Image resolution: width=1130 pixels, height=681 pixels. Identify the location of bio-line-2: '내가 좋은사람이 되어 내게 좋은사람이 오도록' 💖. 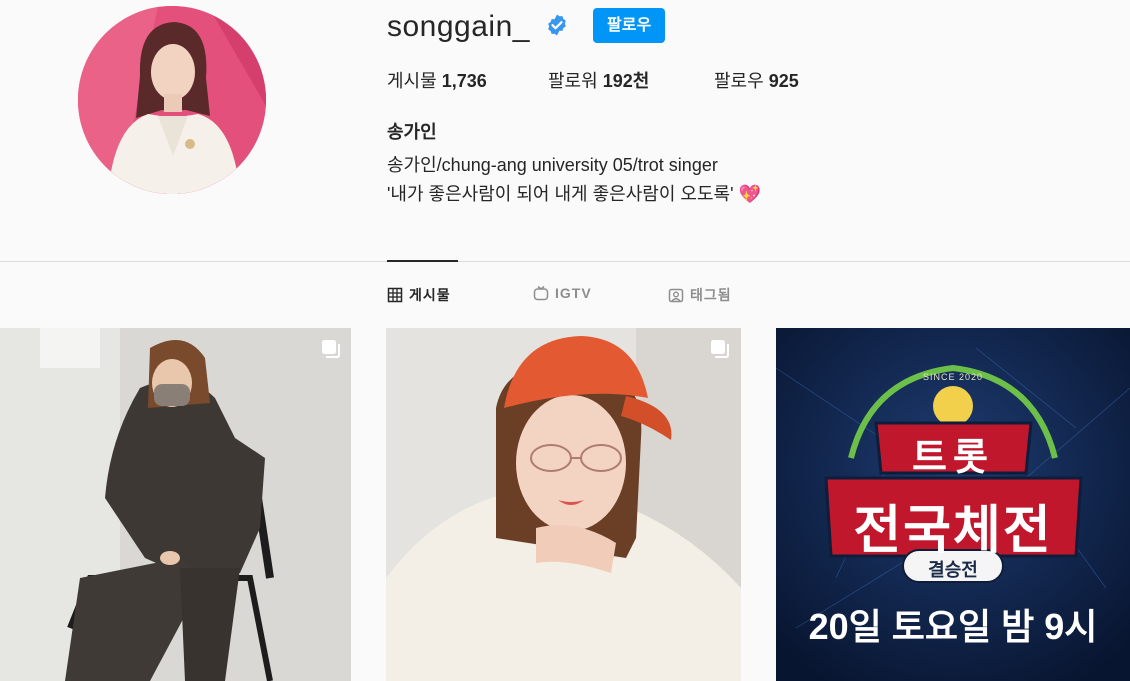
(574, 193).